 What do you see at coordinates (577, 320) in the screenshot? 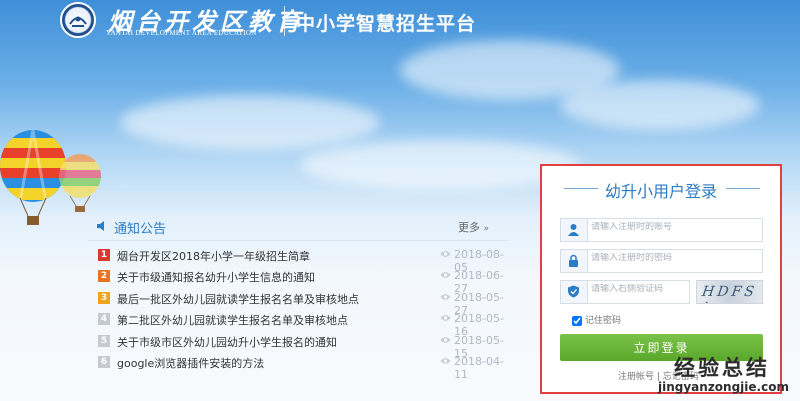
I see `remember-checkbox` at bounding box center [577, 320].